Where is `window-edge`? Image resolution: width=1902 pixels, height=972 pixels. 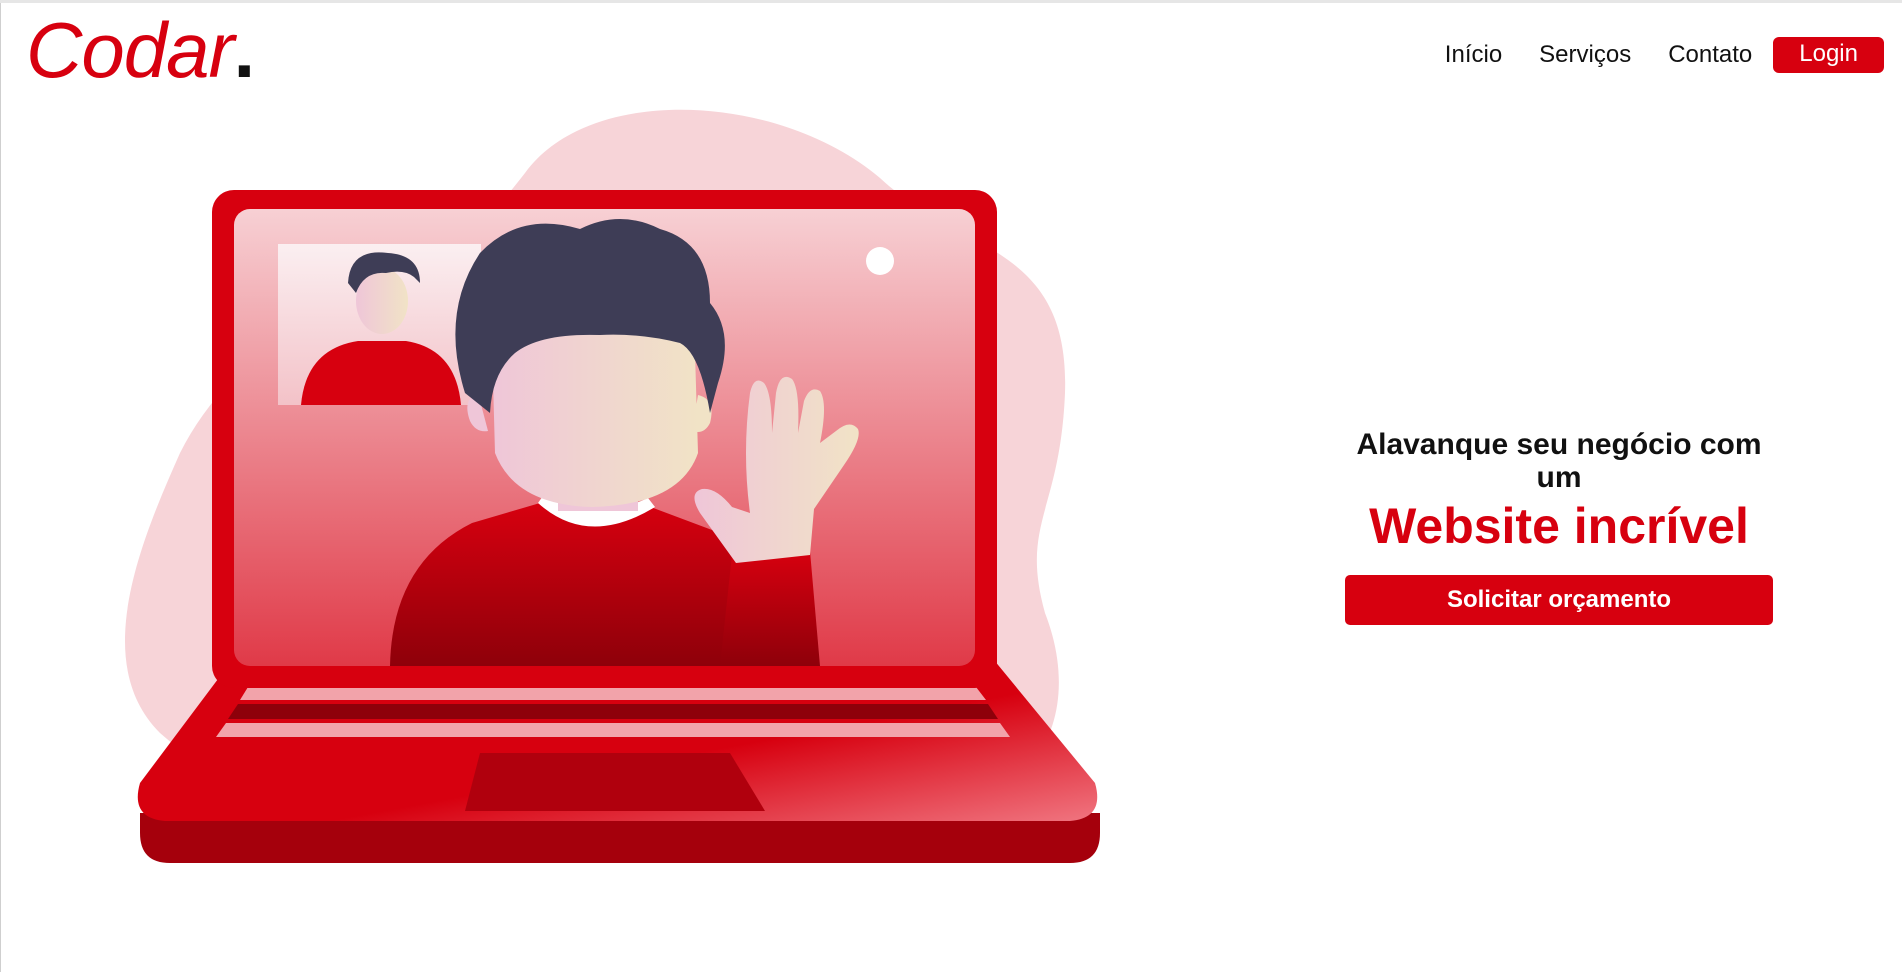 window-edge is located at coordinates (0, 487).